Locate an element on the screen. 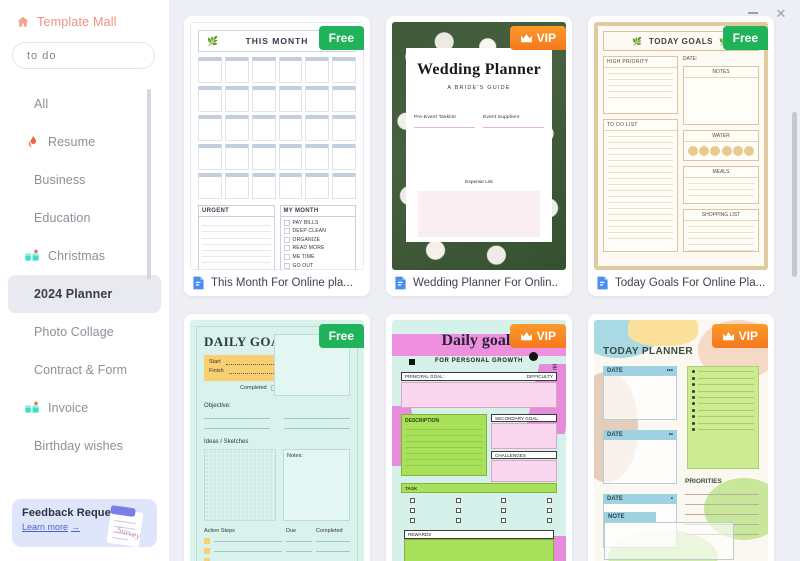 The height and width of the screenshot is (561, 800). sidebar-item-label: All is located at coordinates (41, 104).